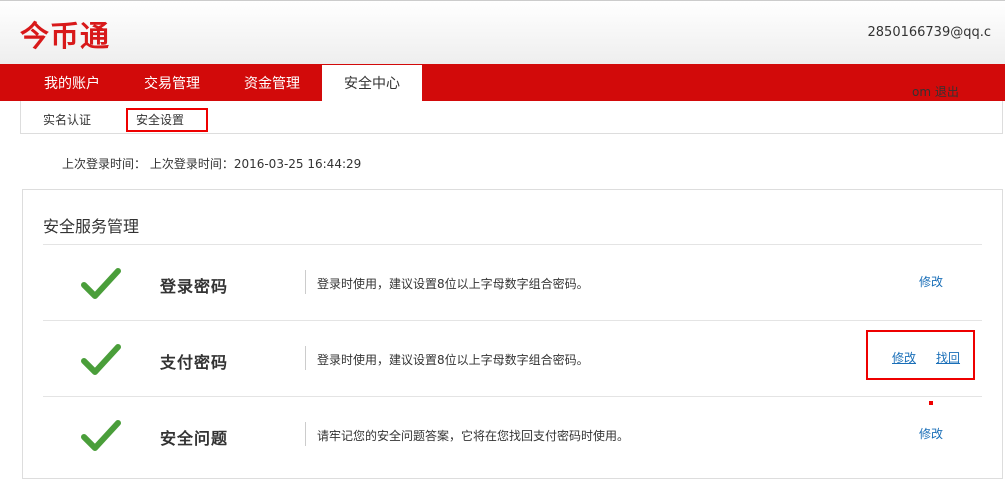 Image resolution: width=1005 pixels, height=479 pixels. What do you see at coordinates (920, 355) in the screenshot?
I see `annotation-box-payment-actions` at bounding box center [920, 355].